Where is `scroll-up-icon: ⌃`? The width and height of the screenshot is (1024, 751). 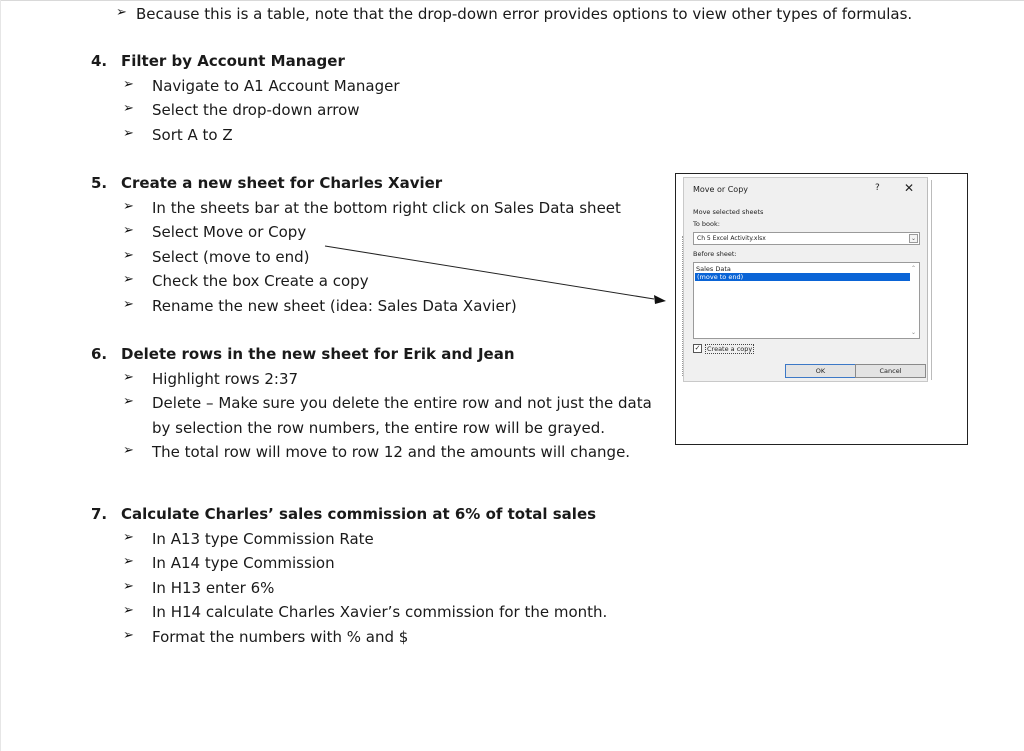 scroll-up-icon: ⌃ is located at coordinates (913, 268).